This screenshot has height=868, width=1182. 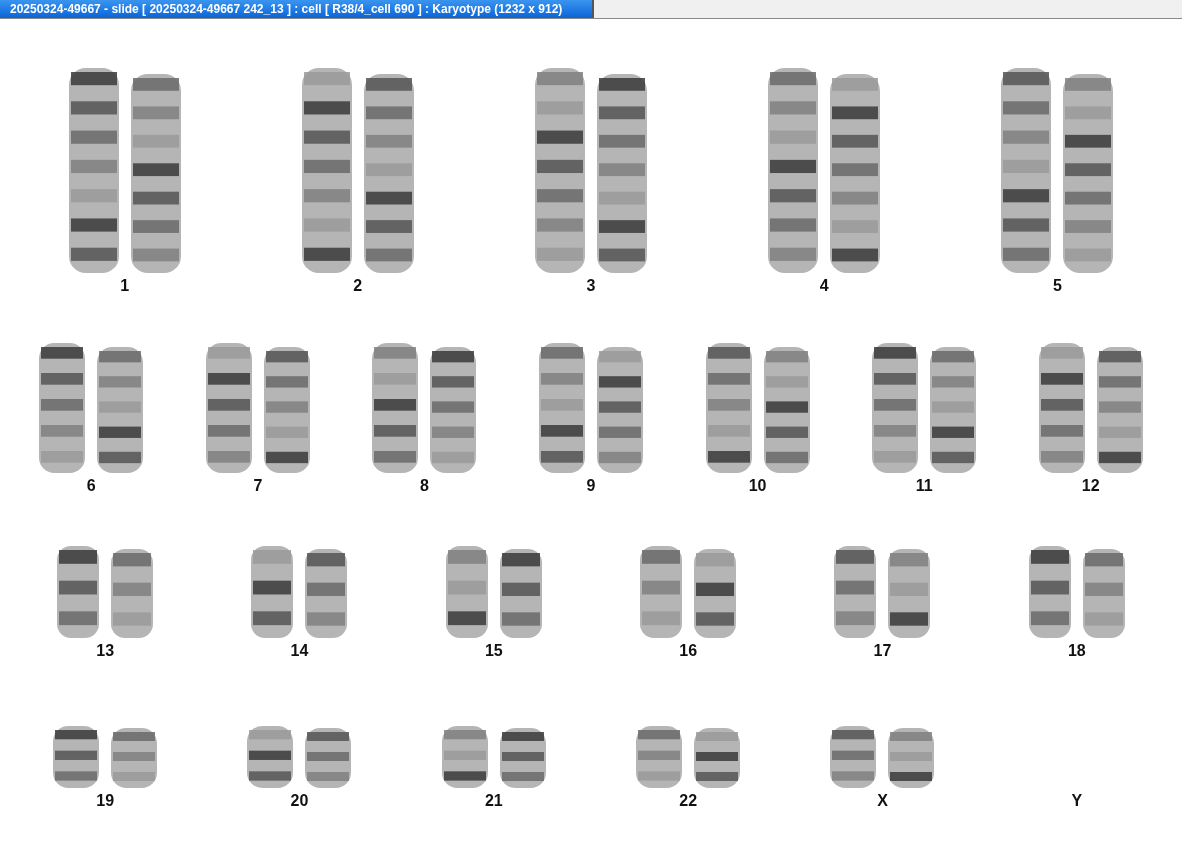 I want to click on chromosome-label: 17, so click(x=882, y=651).